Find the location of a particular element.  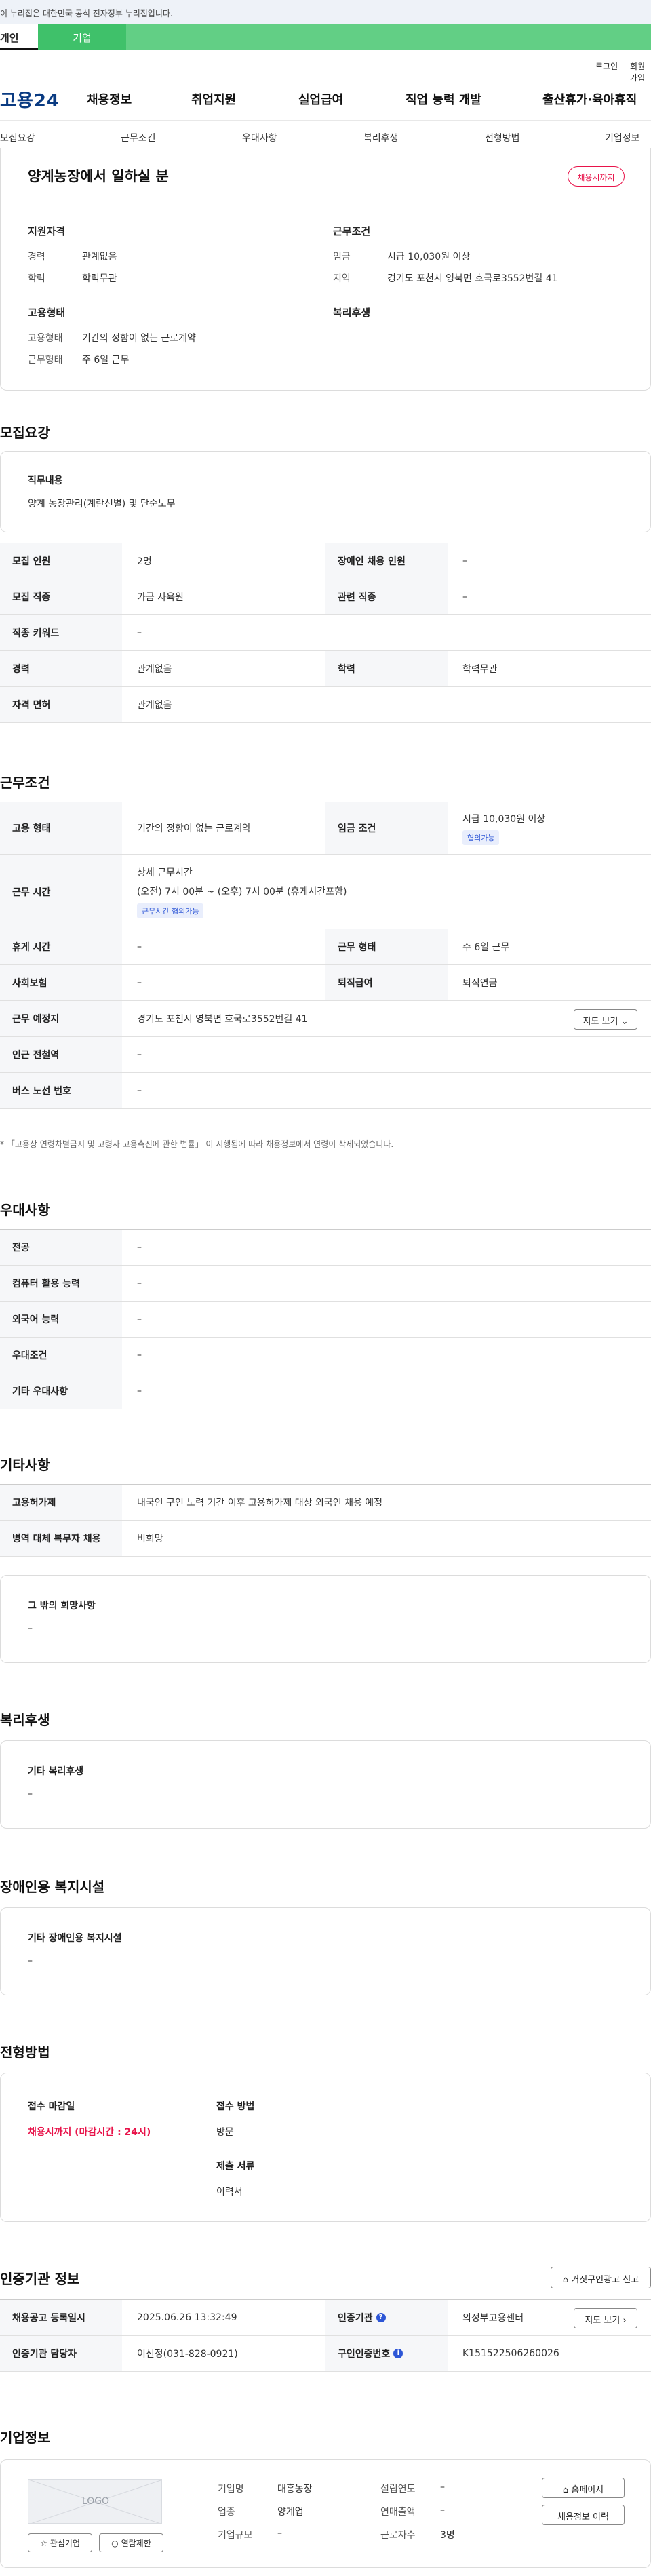

retire-td: 퇴직연금 is located at coordinates (480, 983).